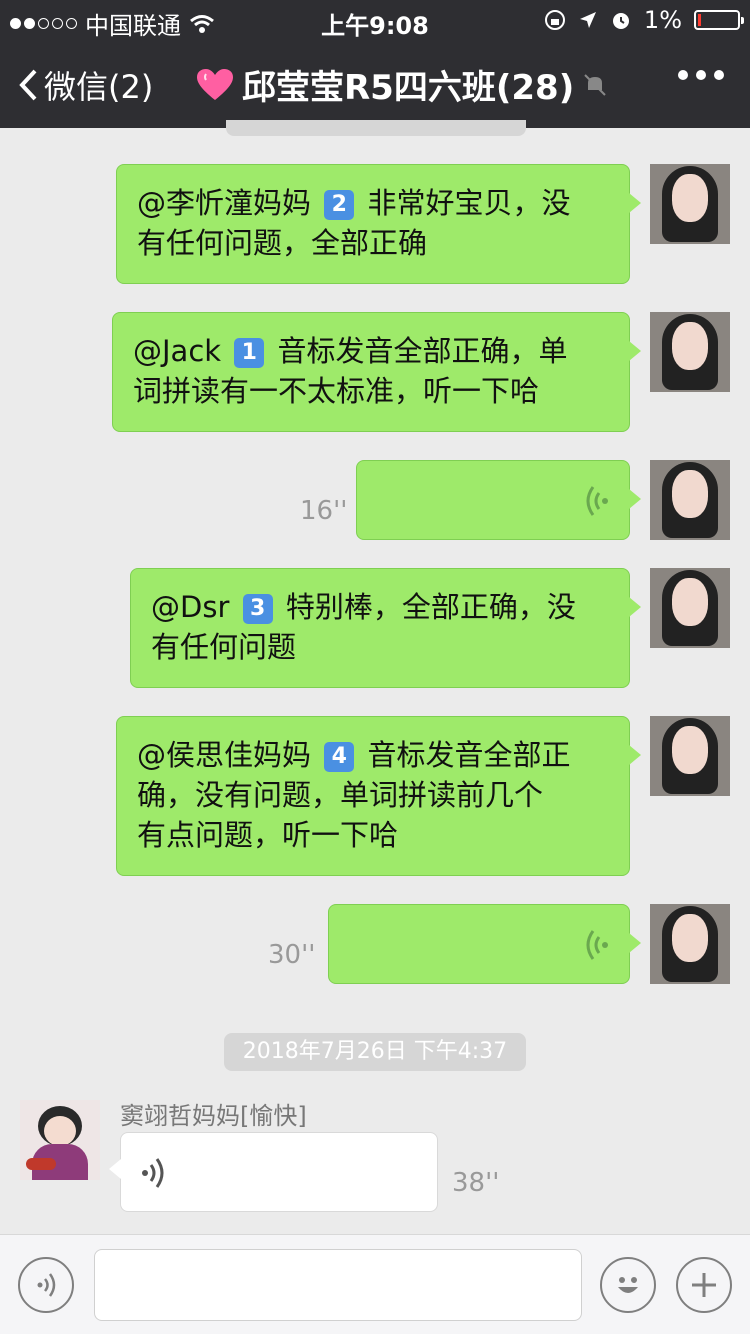  Describe the element at coordinates (476, 1183) in the screenshot. I see `voice-duration: 38''` at that location.